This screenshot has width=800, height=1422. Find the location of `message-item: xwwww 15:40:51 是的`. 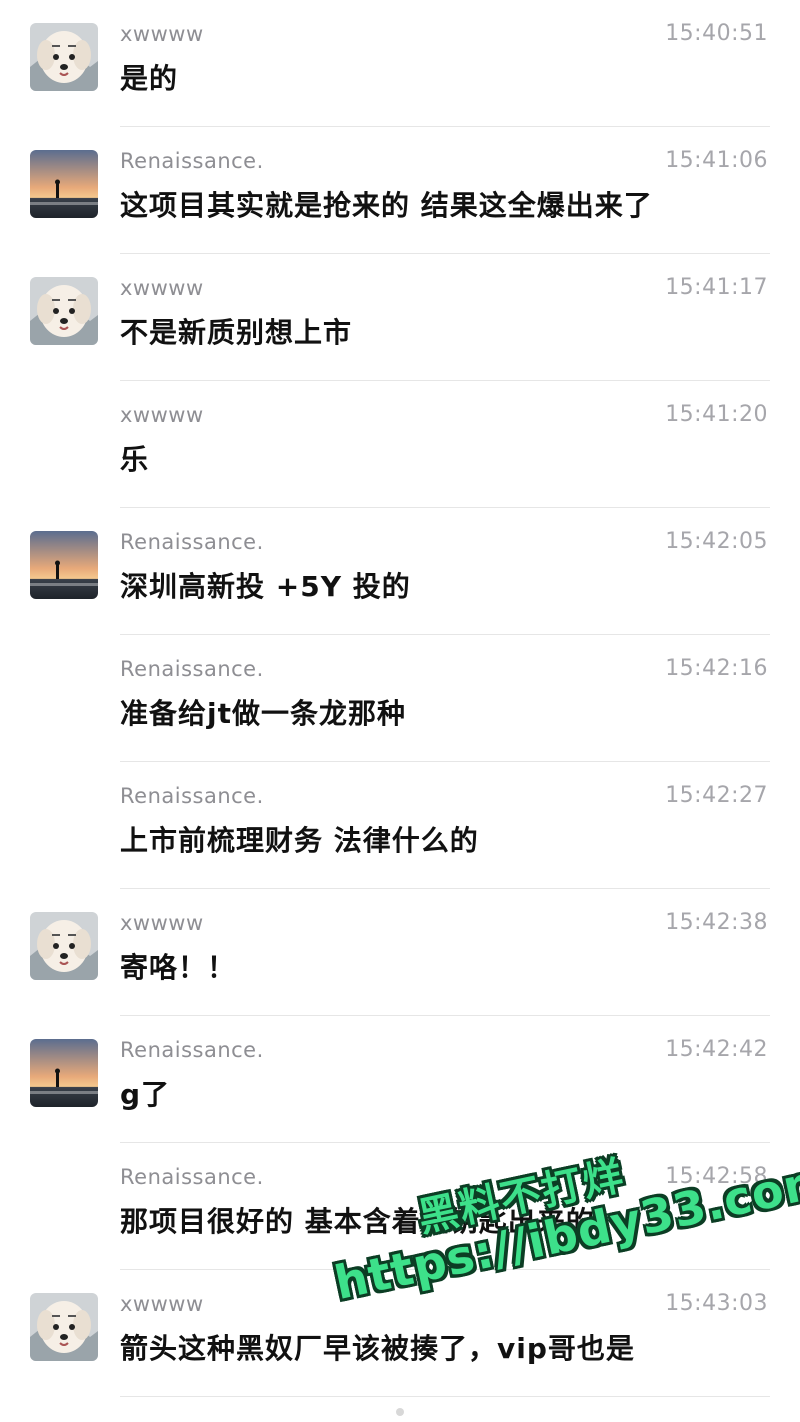

message-item: xwwww 15:40:51 是的 is located at coordinates (400, 63).